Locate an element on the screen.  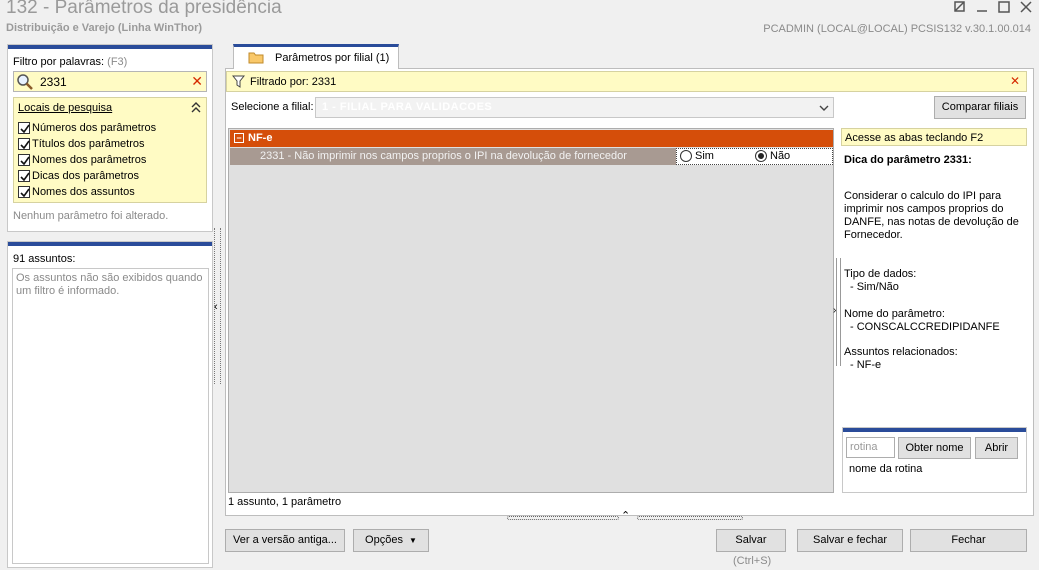
search-icon is located at coordinates (25, 82).